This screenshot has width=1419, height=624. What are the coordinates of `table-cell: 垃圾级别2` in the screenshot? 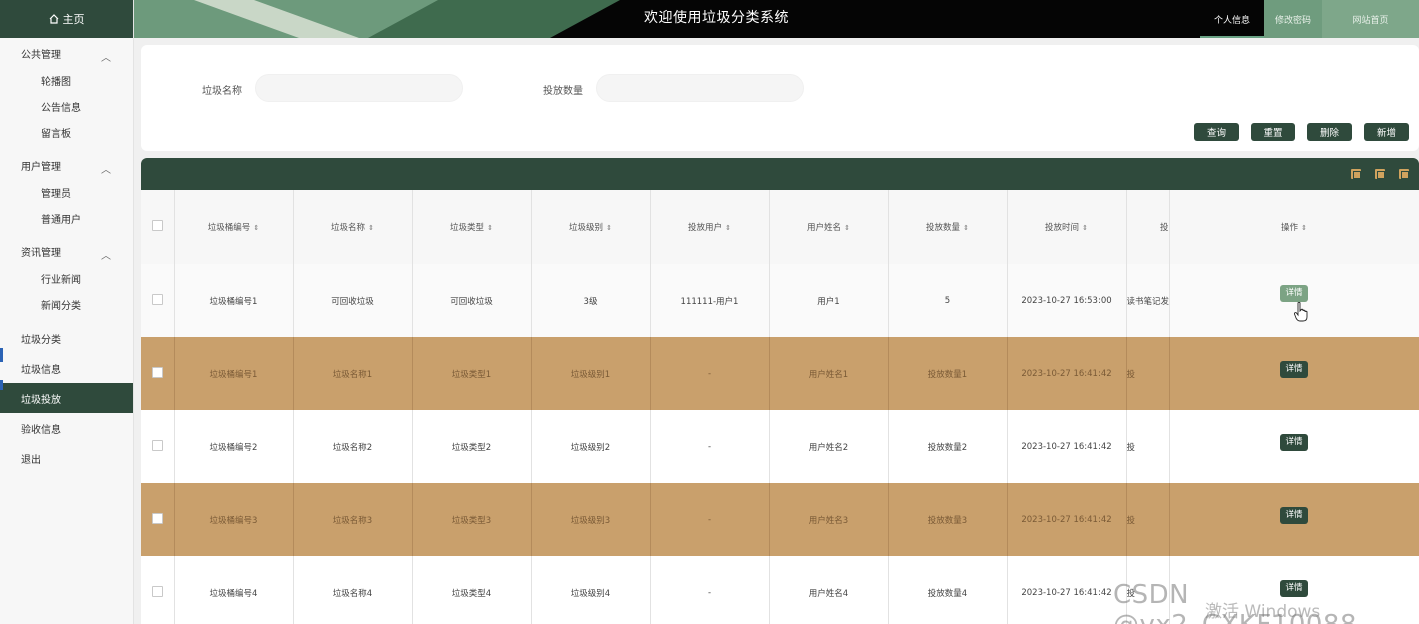 It's located at (591, 446).